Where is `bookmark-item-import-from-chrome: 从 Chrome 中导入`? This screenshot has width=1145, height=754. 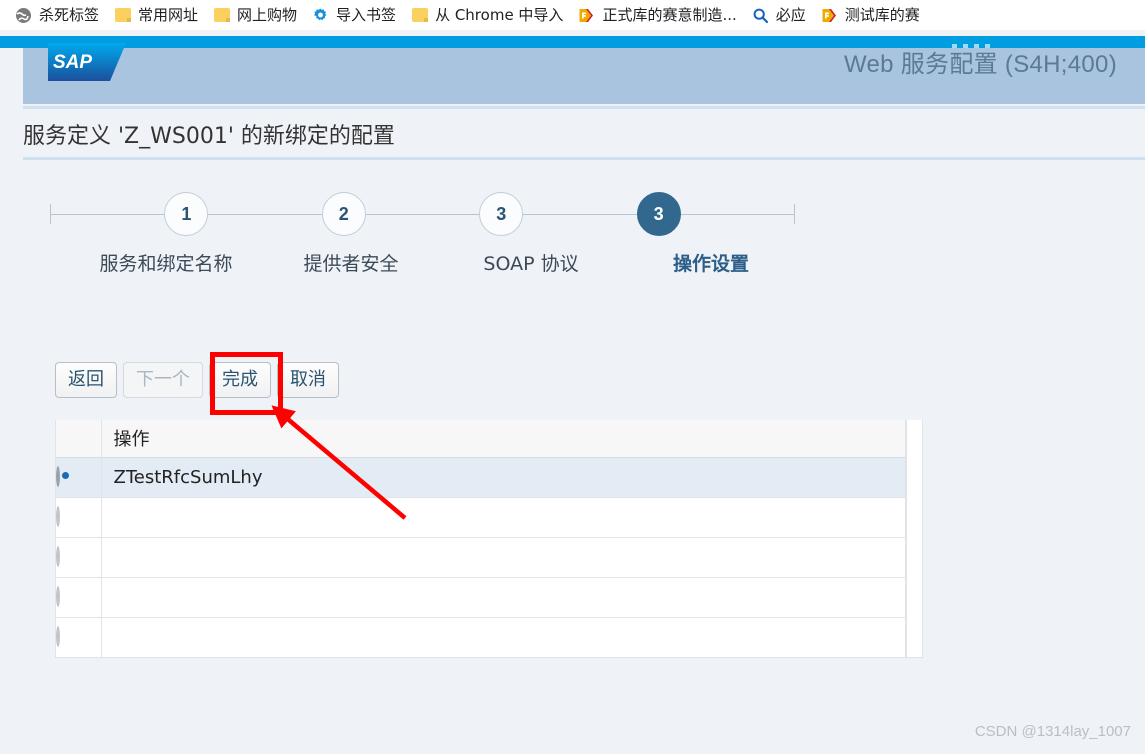
bookmark-item-import-from-chrome: 从 Chrome 中导入 is located at coordinates (489, 15).